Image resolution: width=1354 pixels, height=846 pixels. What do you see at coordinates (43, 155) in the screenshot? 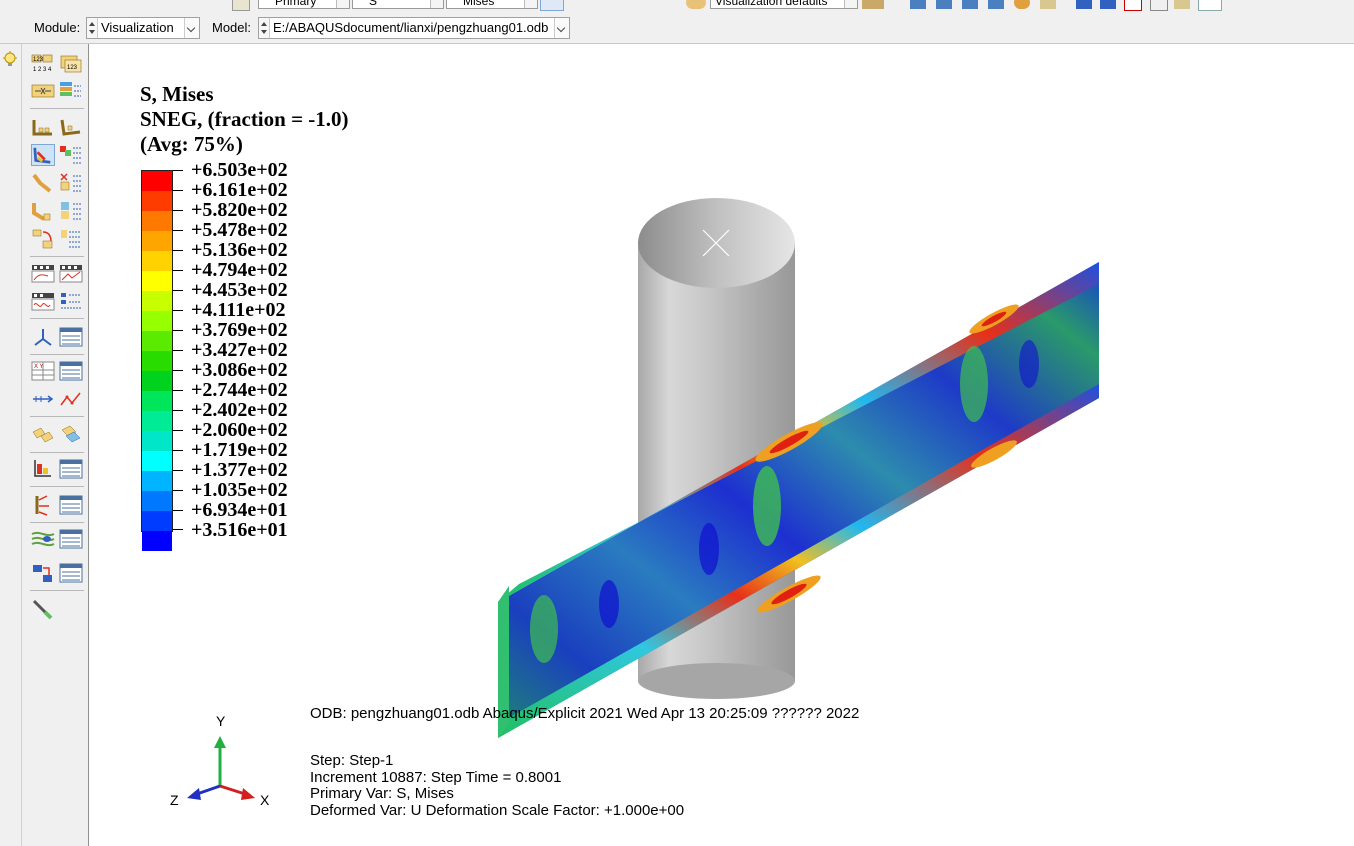
I see `plot-contour-icon` at bounding box center [43, 155].